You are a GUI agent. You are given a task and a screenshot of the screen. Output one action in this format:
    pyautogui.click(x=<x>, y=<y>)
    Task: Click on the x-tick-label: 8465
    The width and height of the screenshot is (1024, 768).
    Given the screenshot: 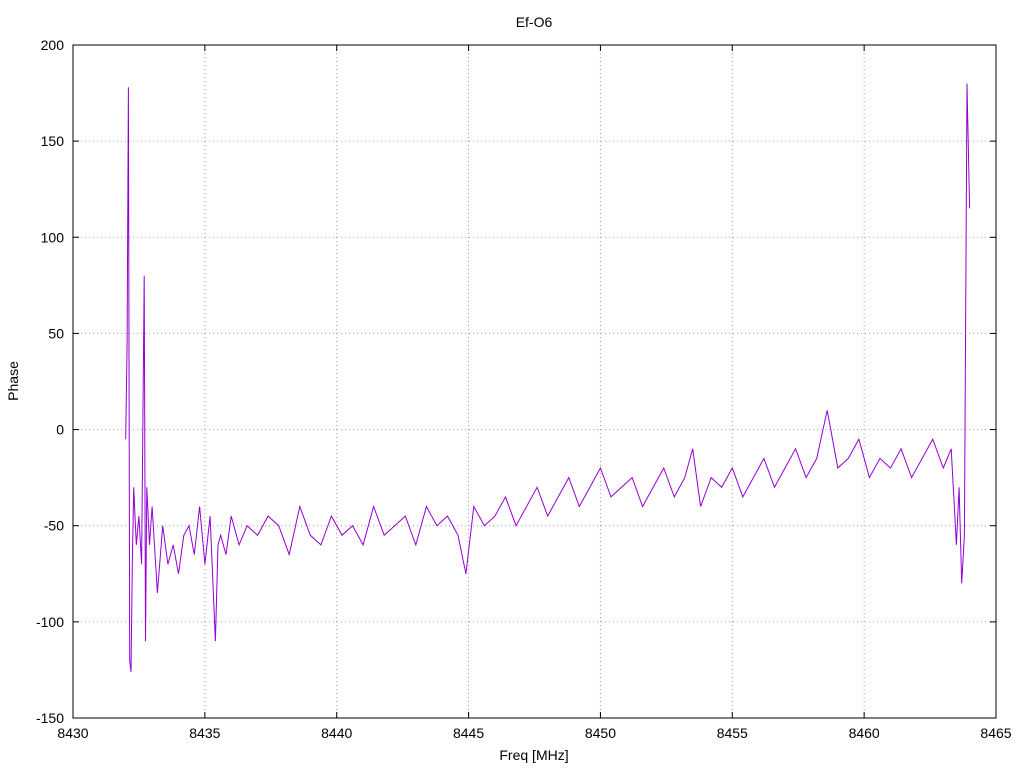 What is the action you would take?
    pyautogui.click(x=995, y=733)
    